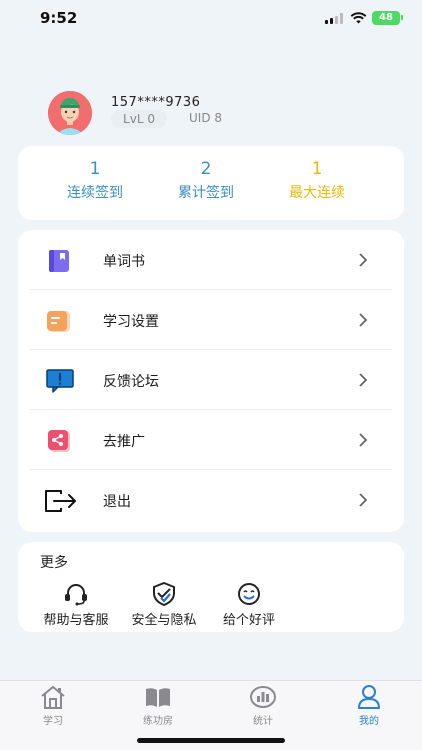  Describe the element at coordinates (263, 697) in the screenshot. I see `stats-icon` at that location.